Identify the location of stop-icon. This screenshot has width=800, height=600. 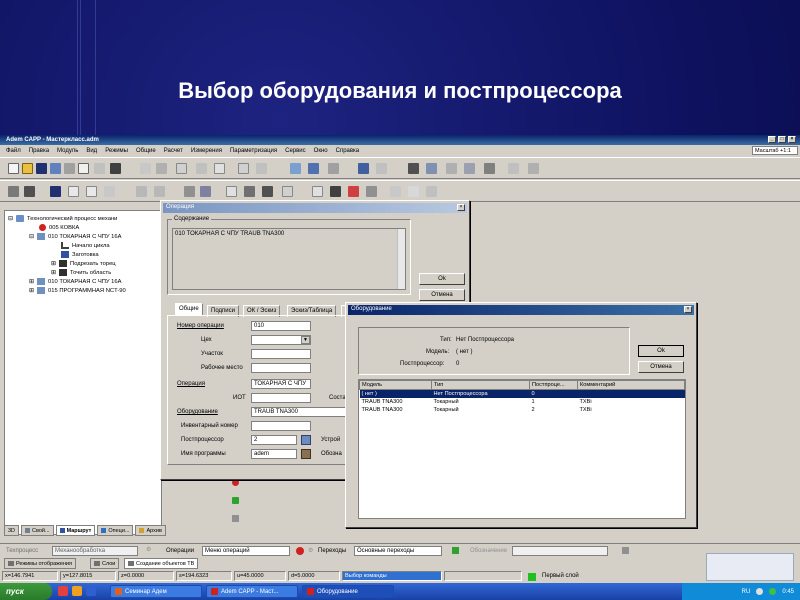
(353, 191).